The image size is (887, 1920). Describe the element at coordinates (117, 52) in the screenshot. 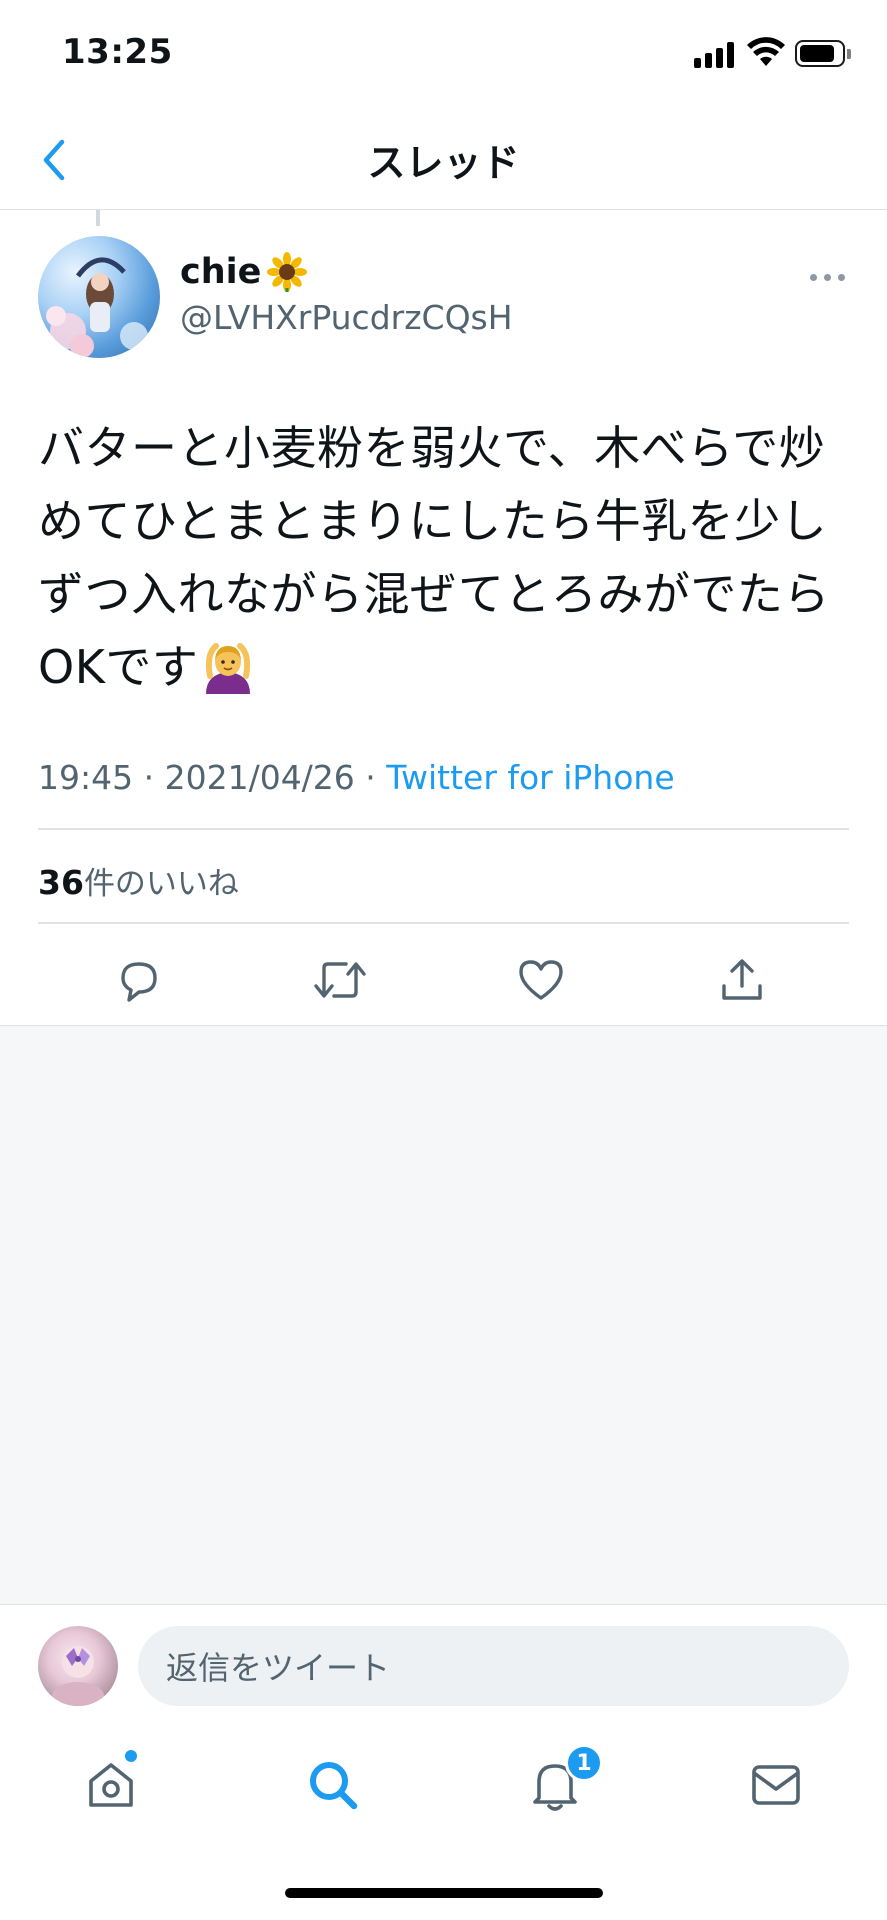

I see `status-time: 13:25` at that location.